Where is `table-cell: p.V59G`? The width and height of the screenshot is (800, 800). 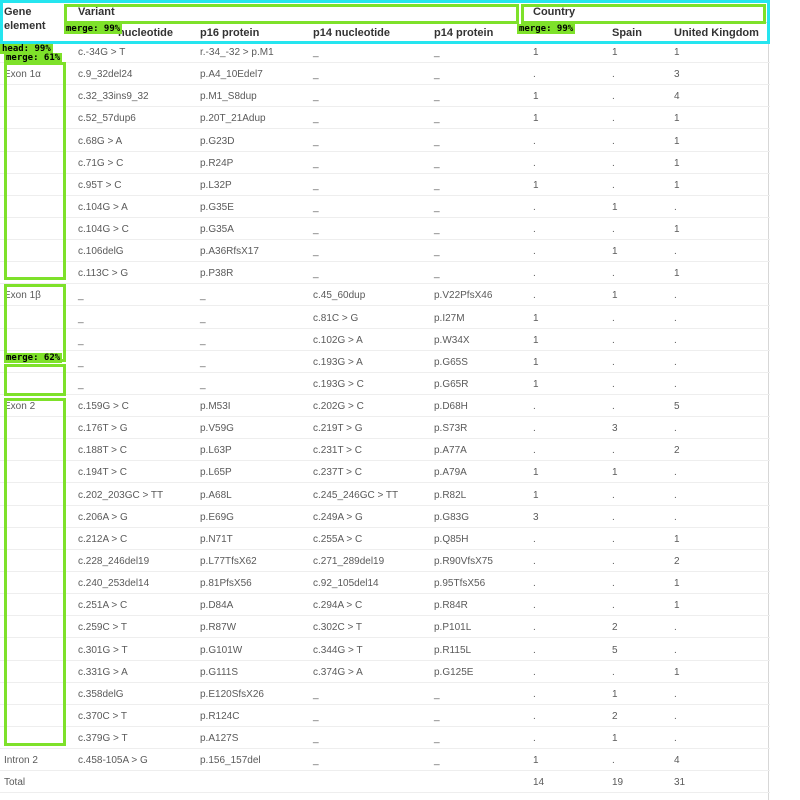 table-cell: p.V59G is located at coordinates (217, 428).